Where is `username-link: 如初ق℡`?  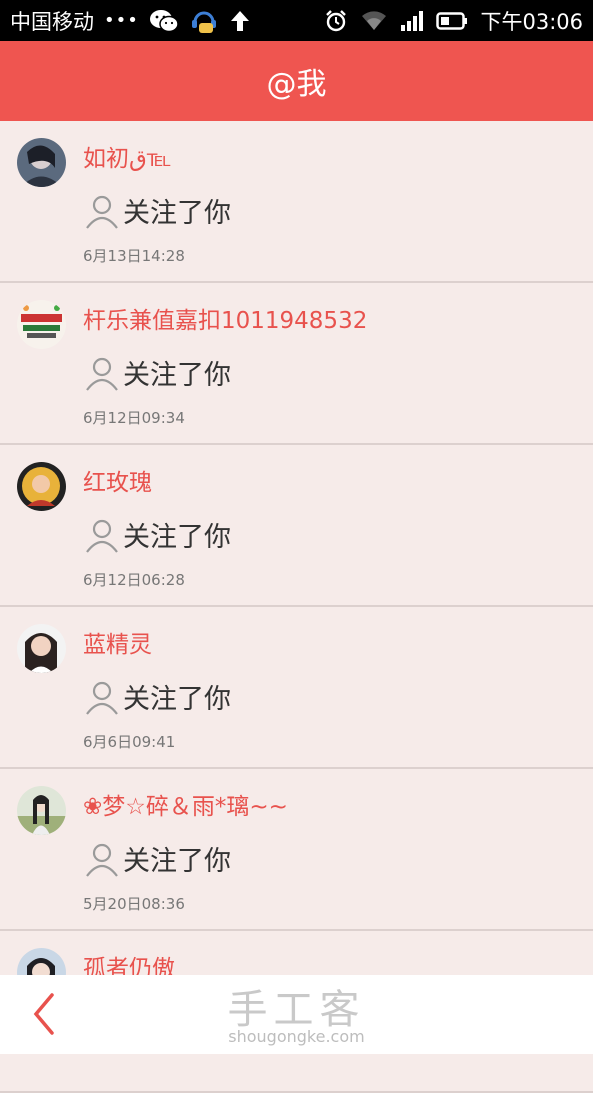 username-link: 如初ق℡ is located at coordinates (127, 156).